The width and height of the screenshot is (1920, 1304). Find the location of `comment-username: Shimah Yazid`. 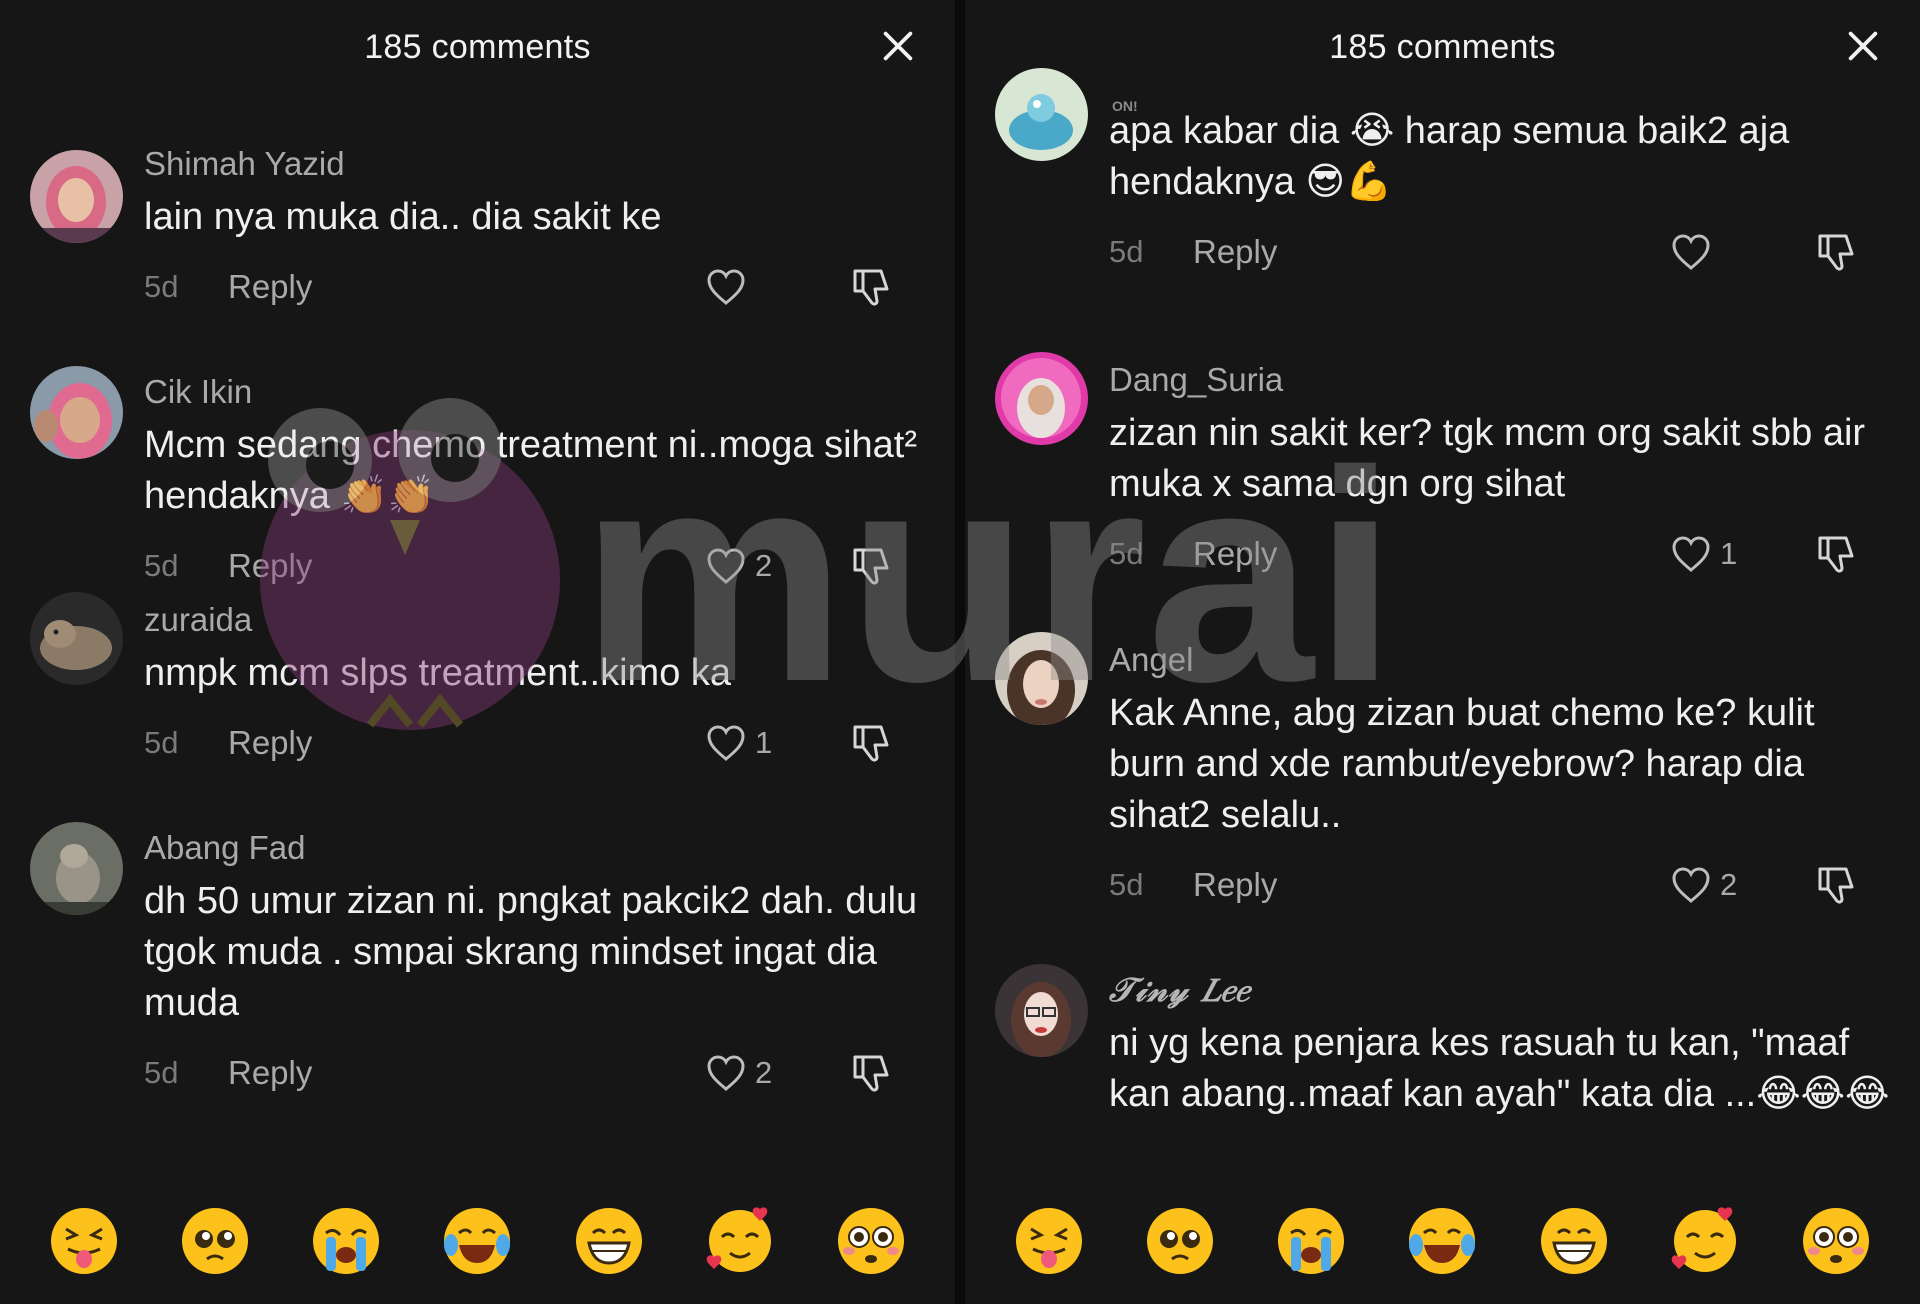

comment-username: Shimah Yazid is located at coordinates (534, 164).